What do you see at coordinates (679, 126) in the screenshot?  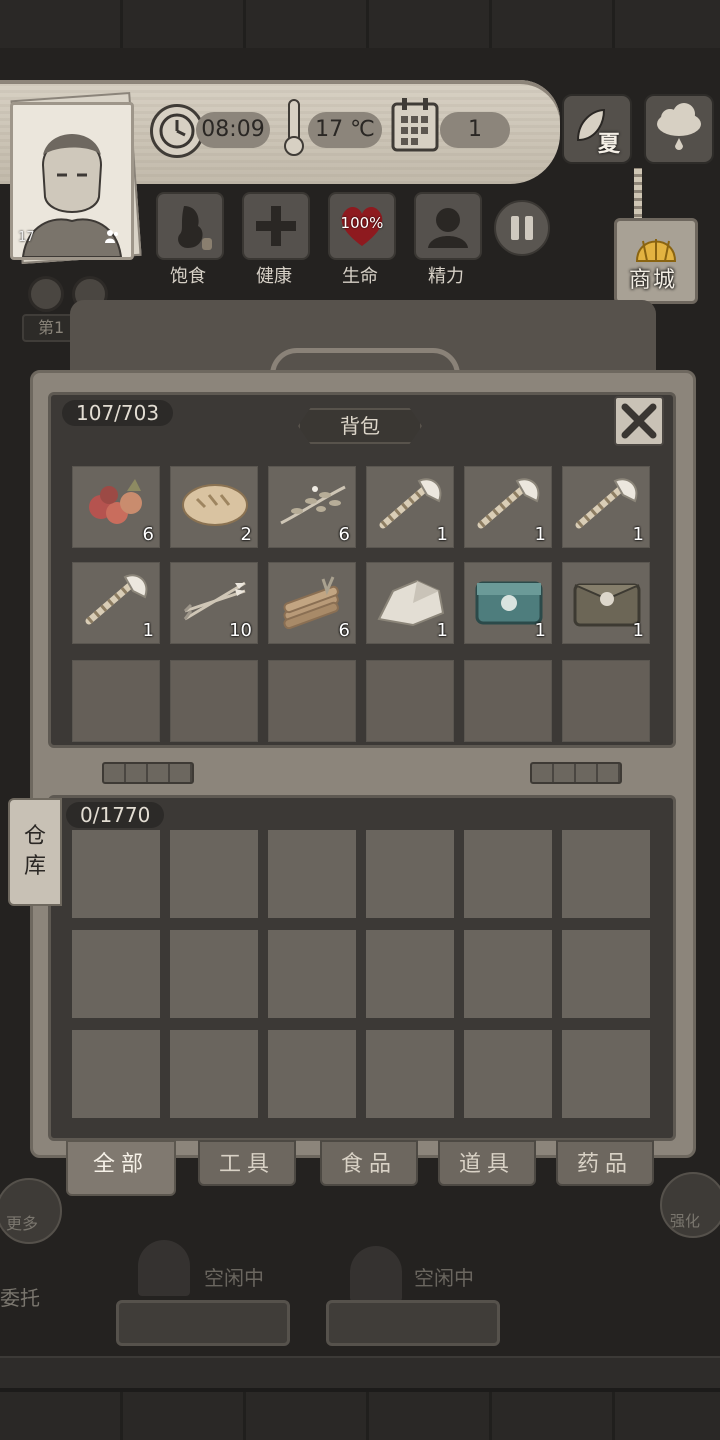 I see `rain-cloud-icon` at bounding box center [679, 126].